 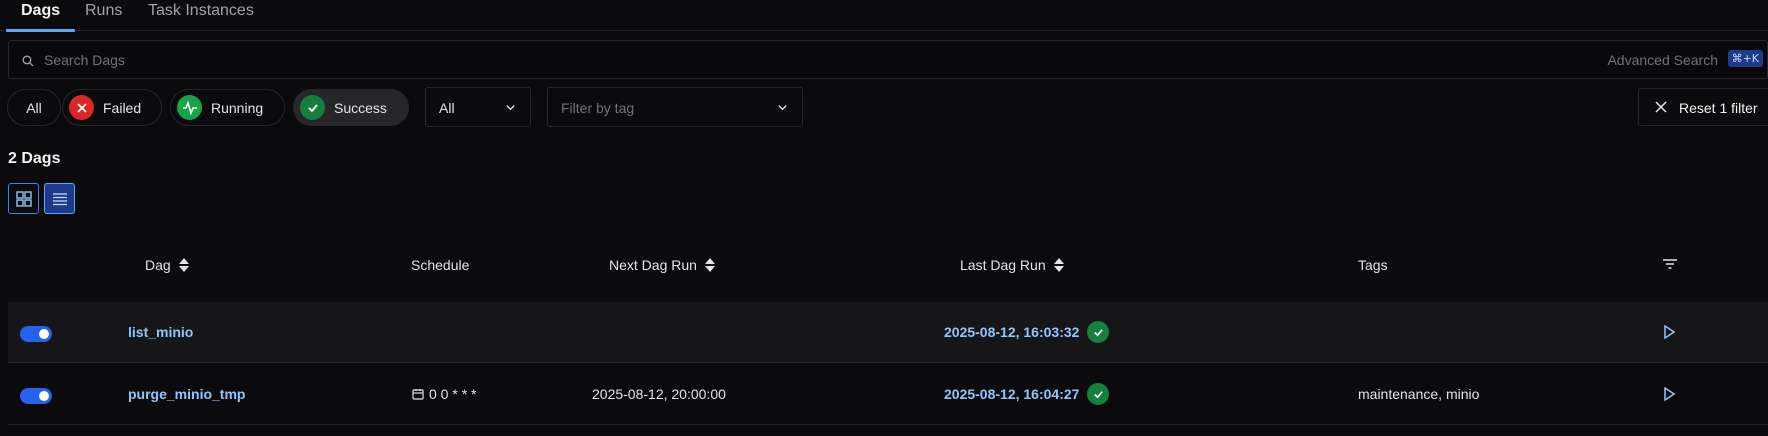 What do you see at coordinates (884, 16) in the screenshot?
I see `nav-tabs: Dags Runs Task Instances` at bounding box center [884, 16].